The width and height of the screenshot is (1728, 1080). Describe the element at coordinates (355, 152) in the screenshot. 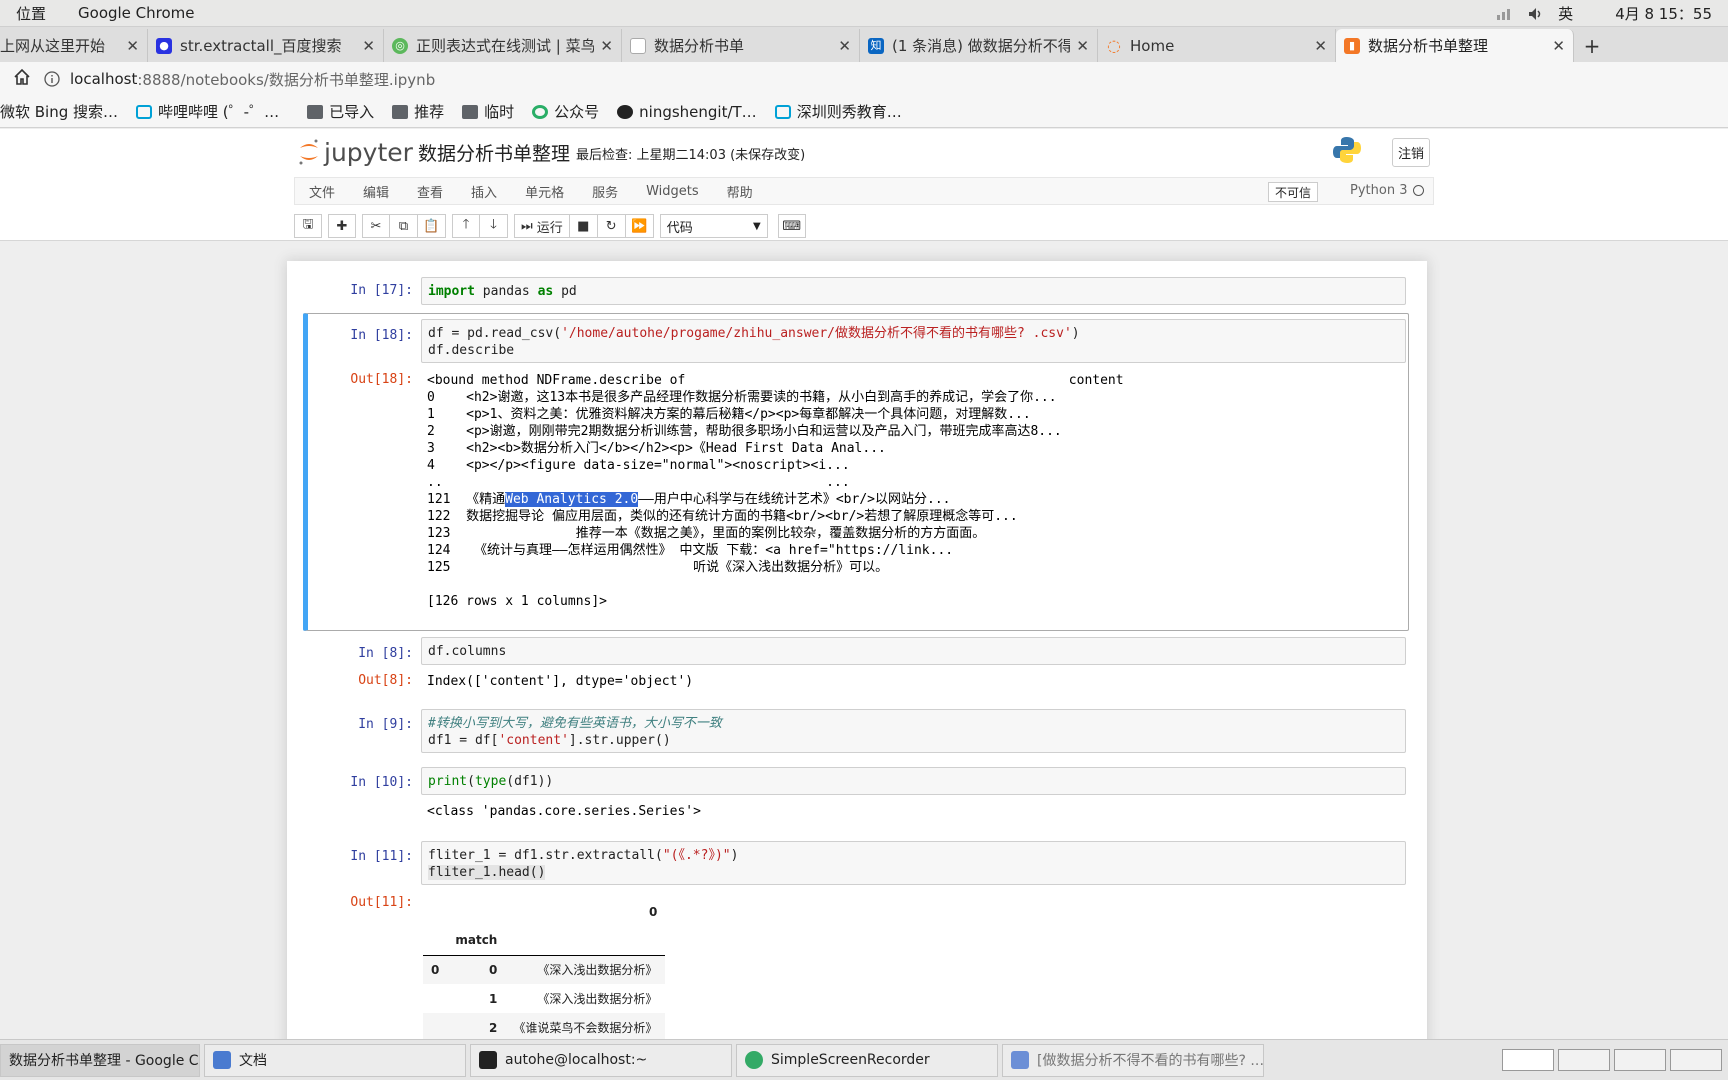

I see `jupyter-logo: jupyter` at that location.